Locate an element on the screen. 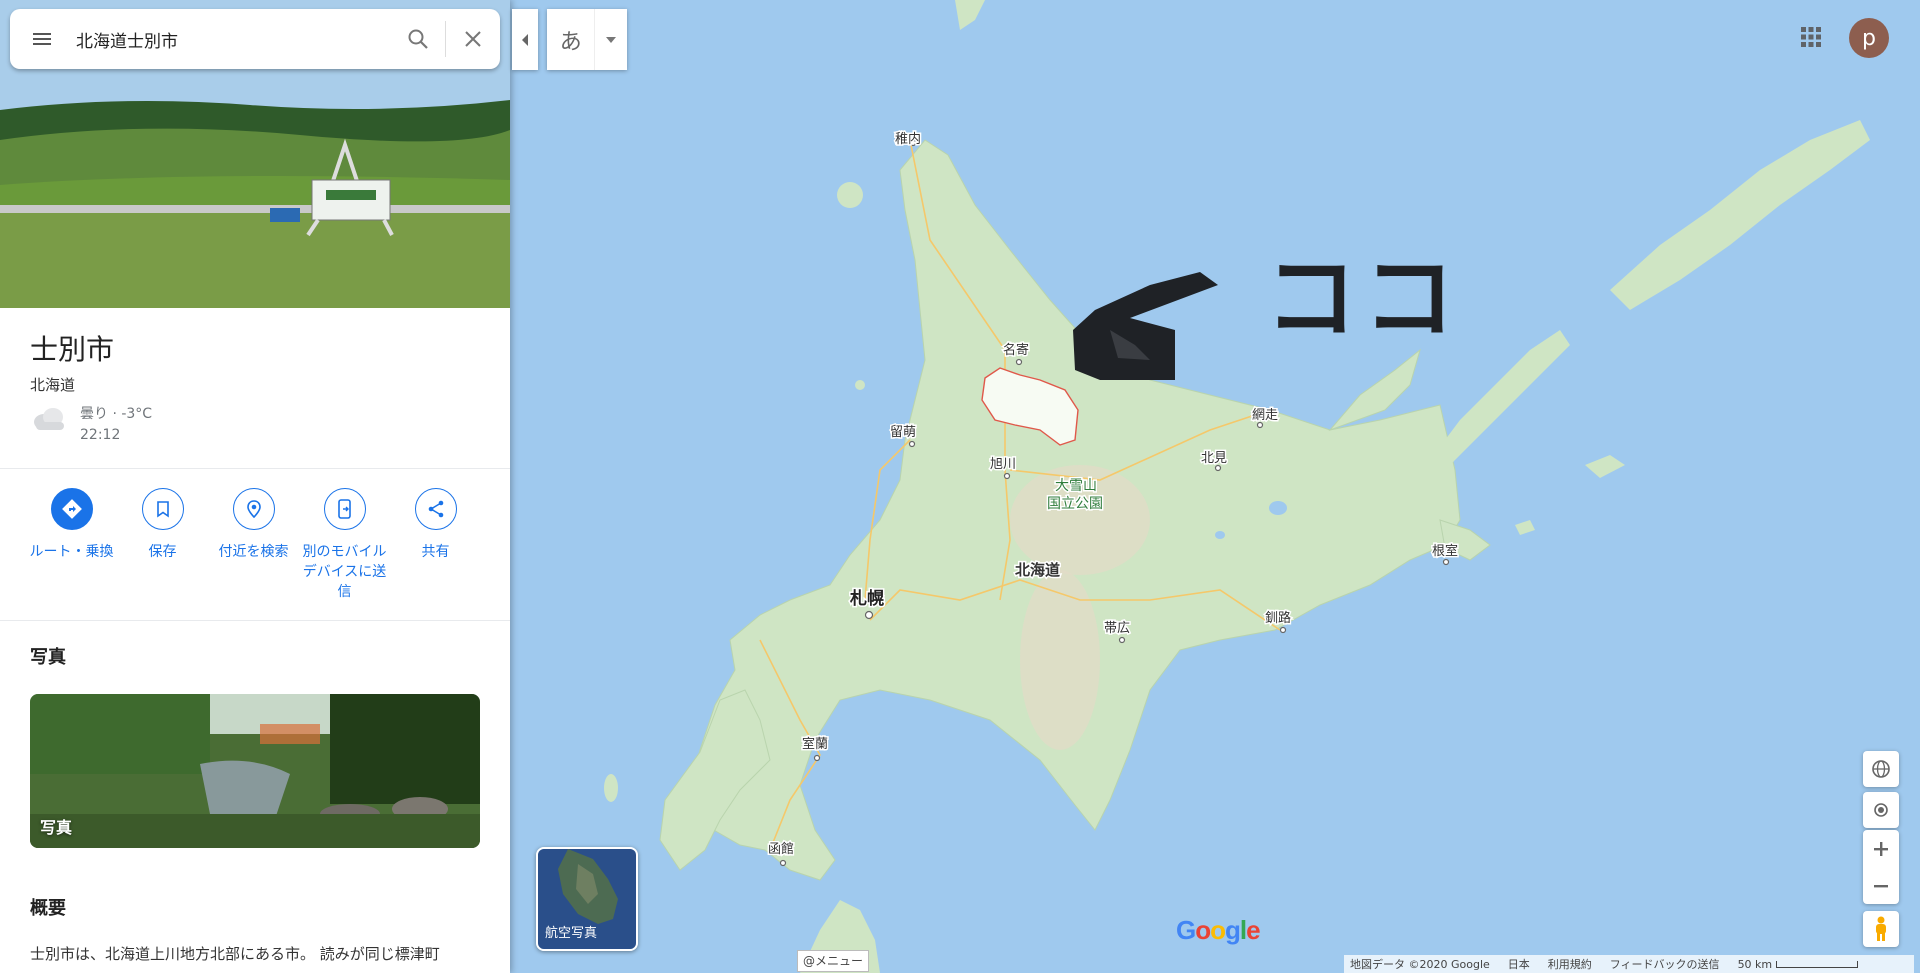 This screenshot has width=1920, height=973. action-buttons: ルート・乗換 保存 付近を検索 別のモバイルデバイスに送信 共有 is located at coordinates (256, 545).